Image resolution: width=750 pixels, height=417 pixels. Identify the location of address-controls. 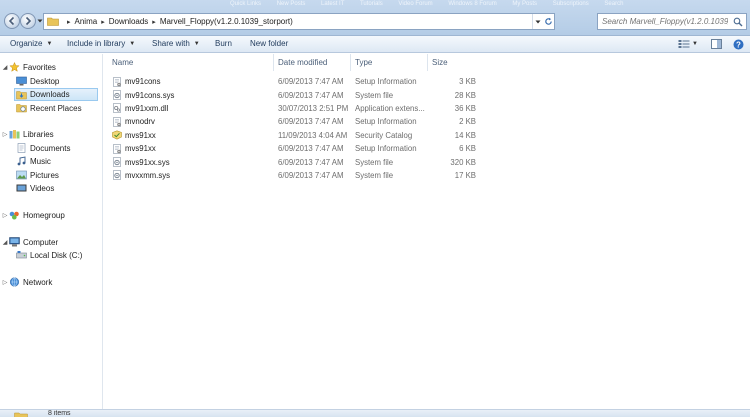
(543, 21).